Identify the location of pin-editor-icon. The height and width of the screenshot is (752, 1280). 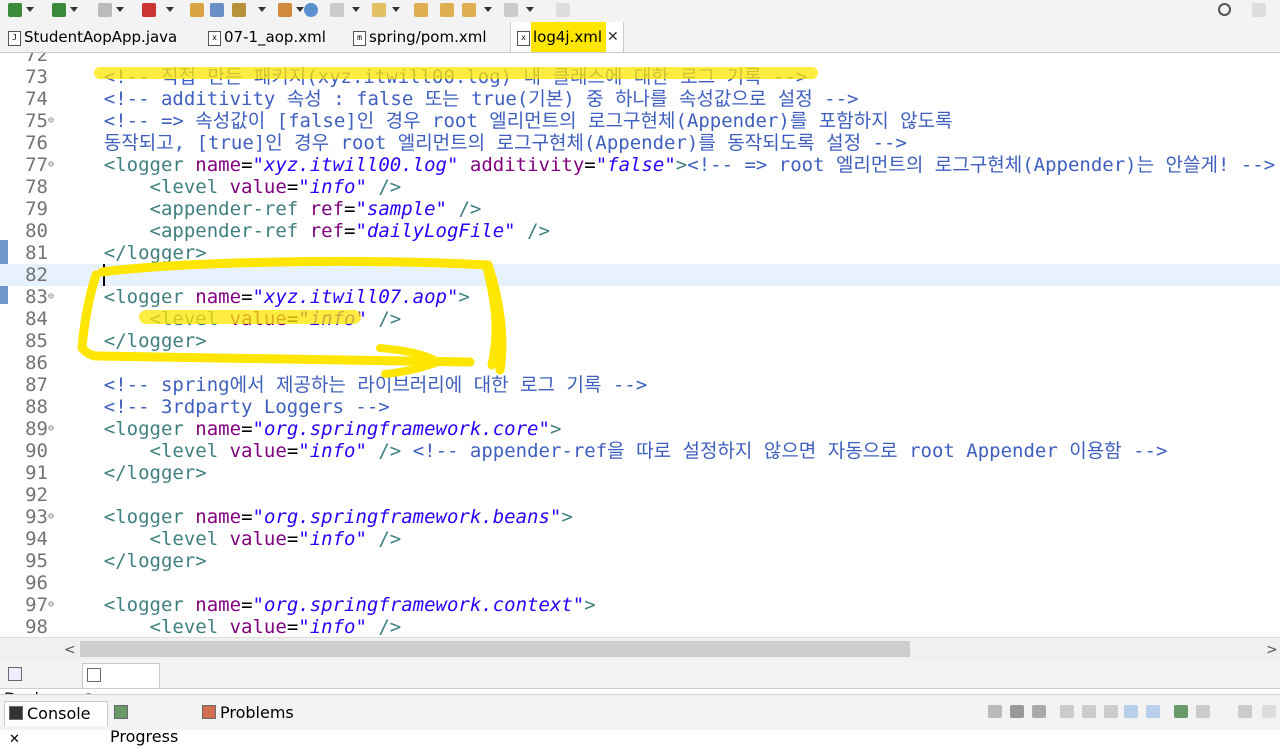
(563, 10).